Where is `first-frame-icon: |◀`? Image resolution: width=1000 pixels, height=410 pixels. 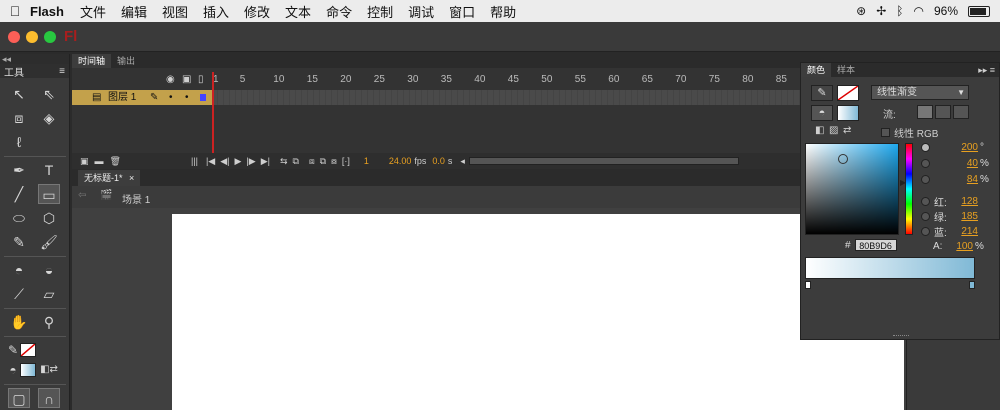
first-frame-icon: |◀ is located at coordinates (210, 161).